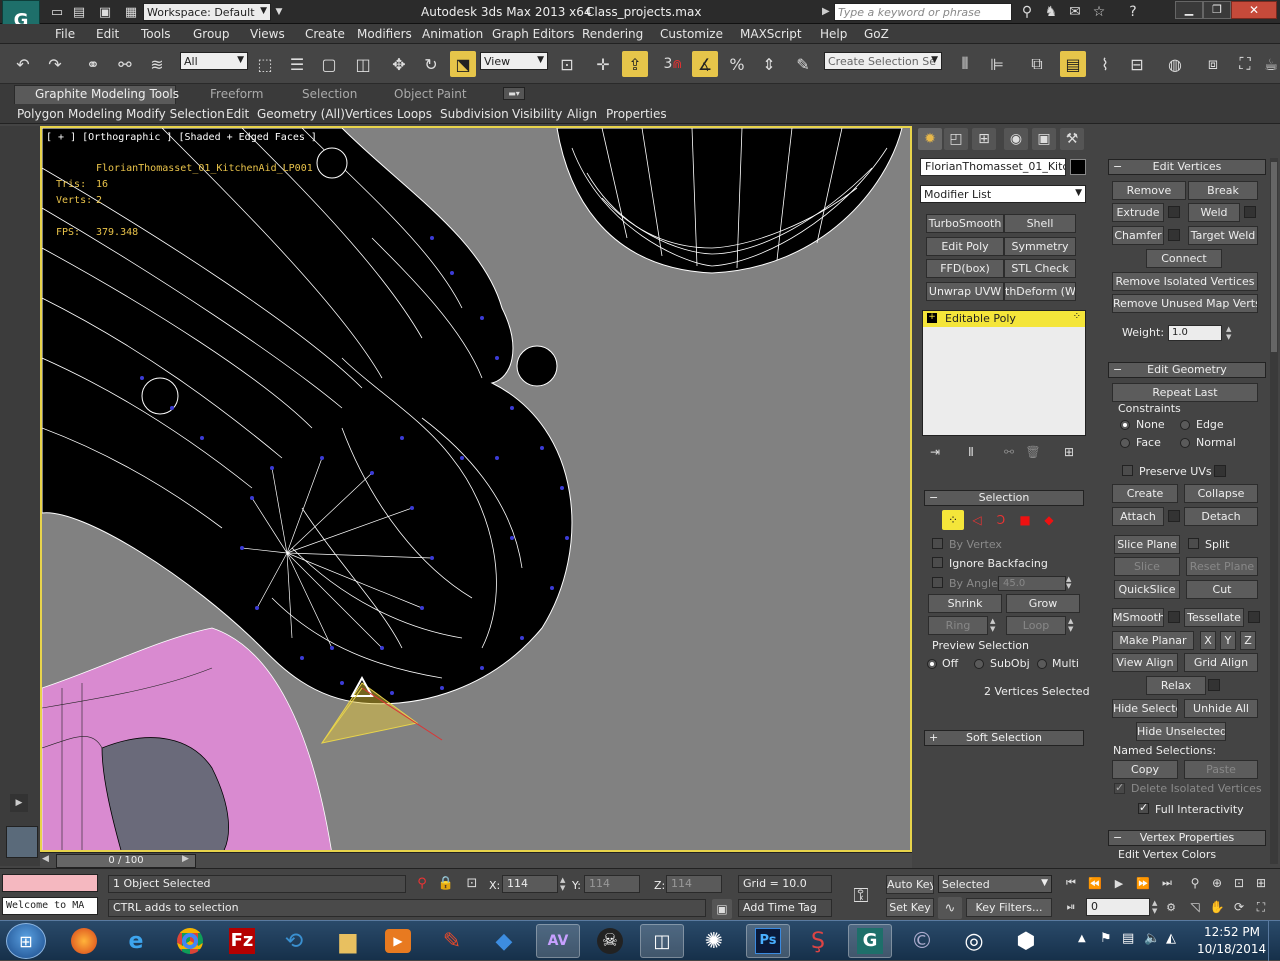 The image size is (1280, 961). Describe the element at coordinates (348, 941) in the screenshot. I see `folder-icon: ▆` at that location.